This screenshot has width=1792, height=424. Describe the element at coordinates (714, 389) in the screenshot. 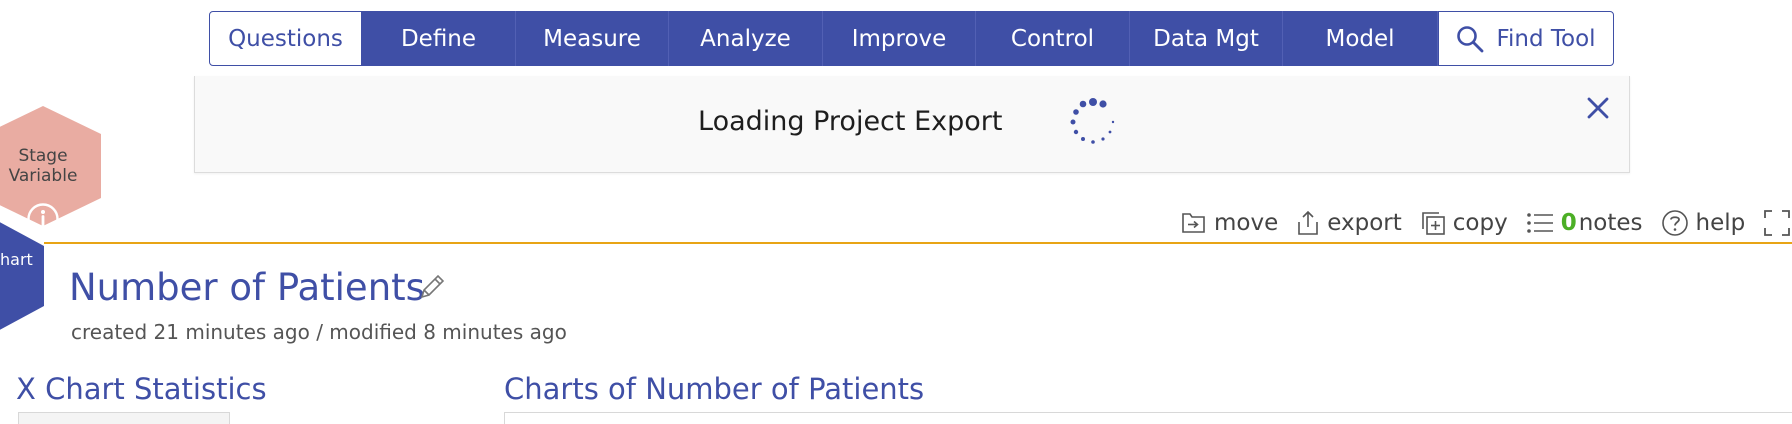

I see `charts-section-title: Charts of Number of Patients` at that location.